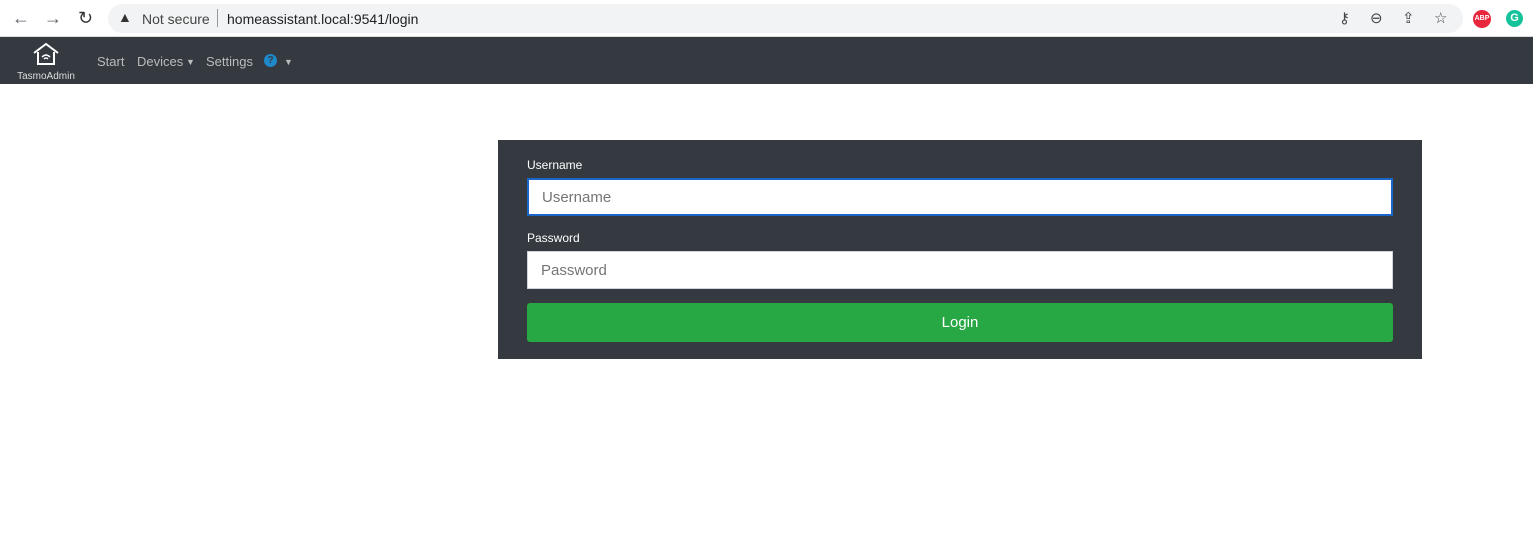 This screenshot has width=1533, height=556. What do you see at coordinates (21, 18) in the screenshot?
I see `back-icon: ←` at bounding box center [21, 18].